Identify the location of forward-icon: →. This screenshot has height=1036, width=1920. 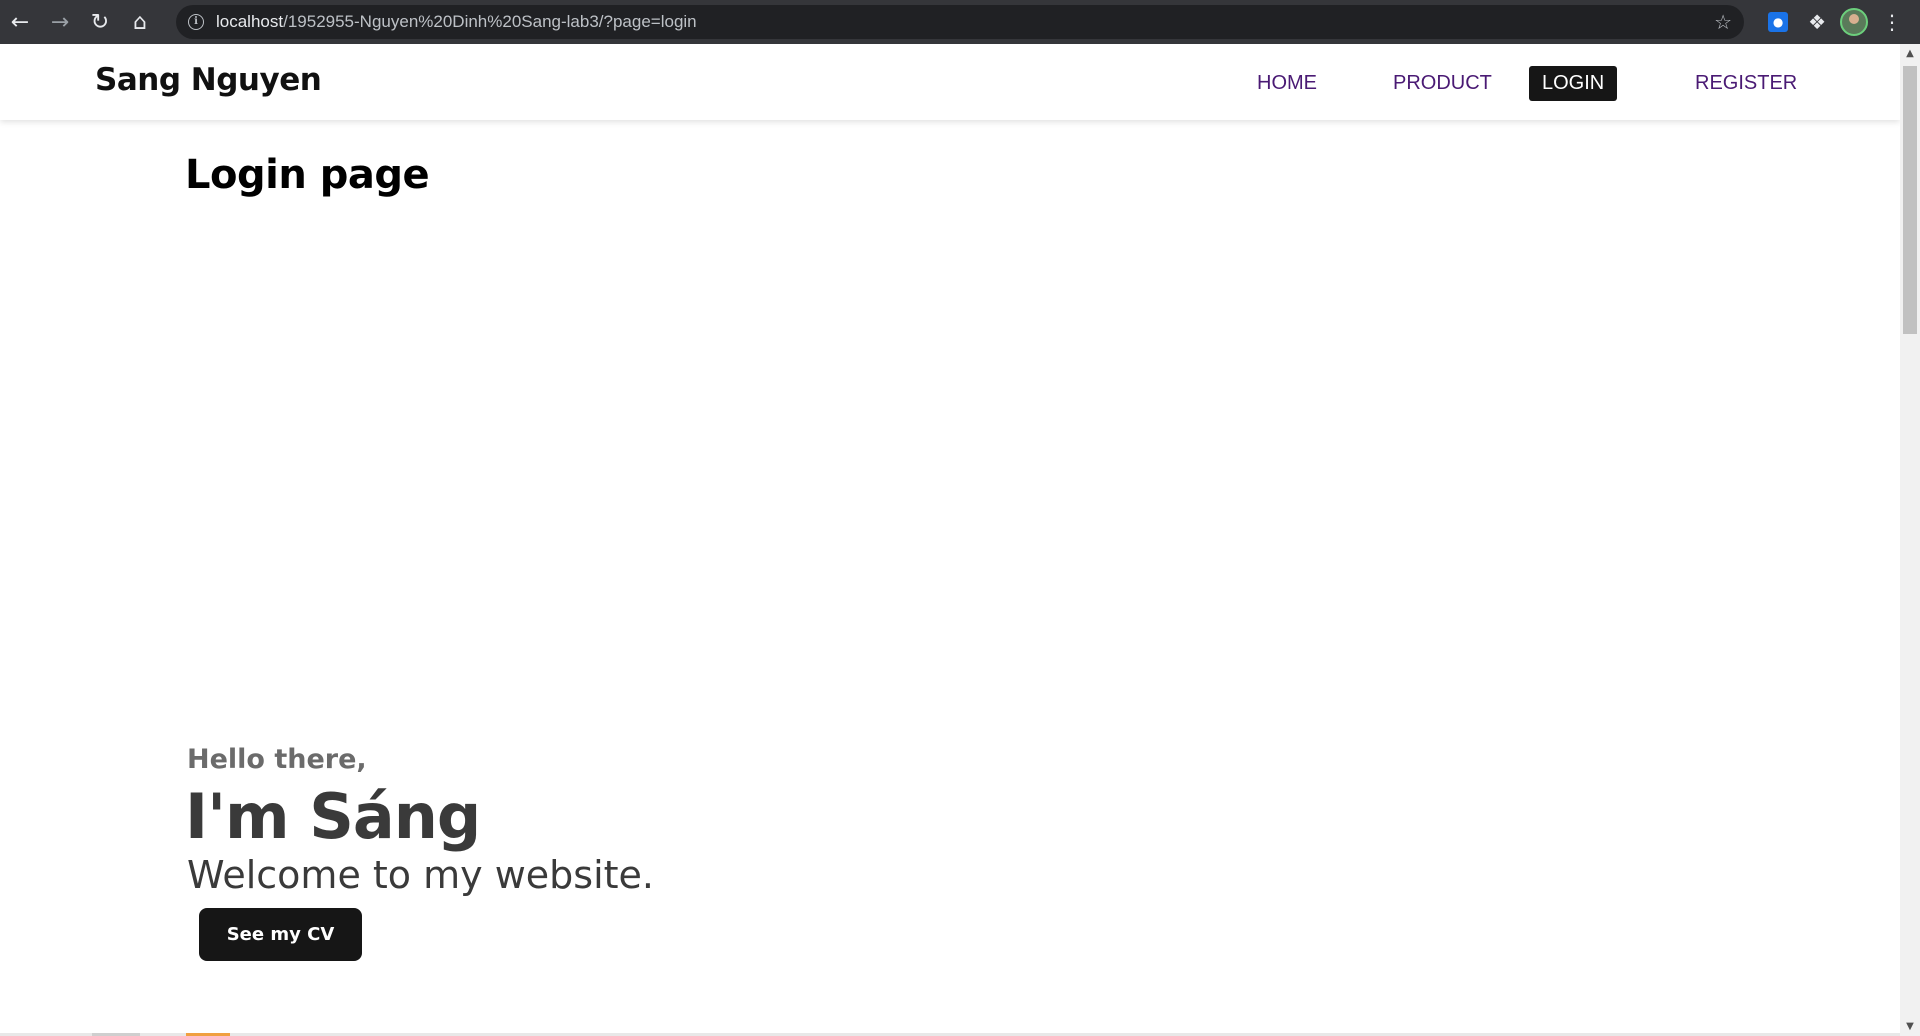
(60, 22).